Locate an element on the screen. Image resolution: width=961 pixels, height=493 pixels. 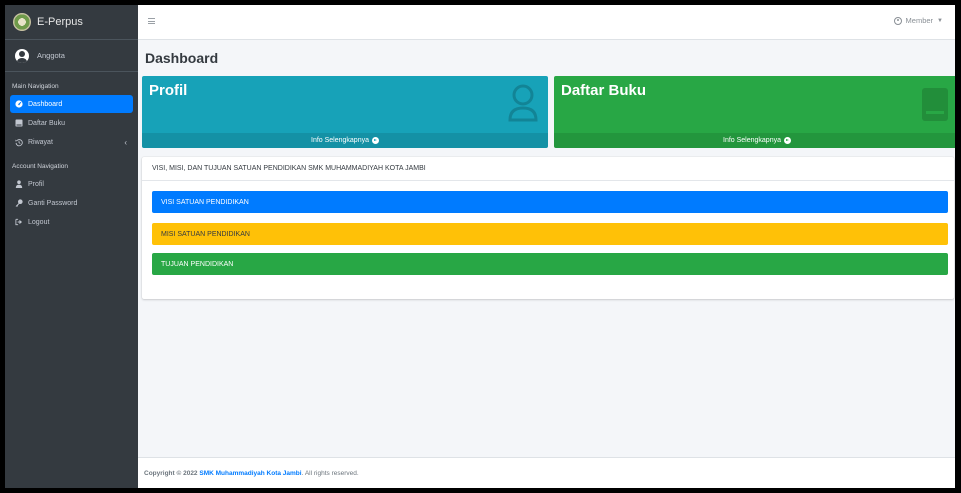
misi-collapse-bar: MISI SATUAN PENDIDIKAN is located at coordinates (550, 234).